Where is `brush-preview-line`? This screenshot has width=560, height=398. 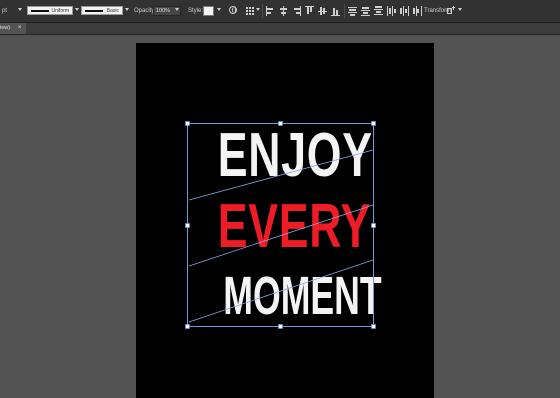 brush-preview-line is located at coordinates (94, 11).